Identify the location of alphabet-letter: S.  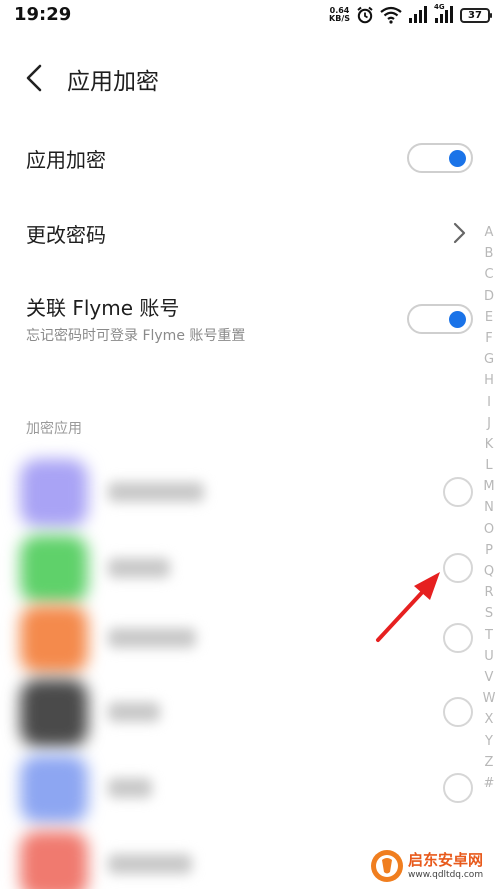
(489, 613).